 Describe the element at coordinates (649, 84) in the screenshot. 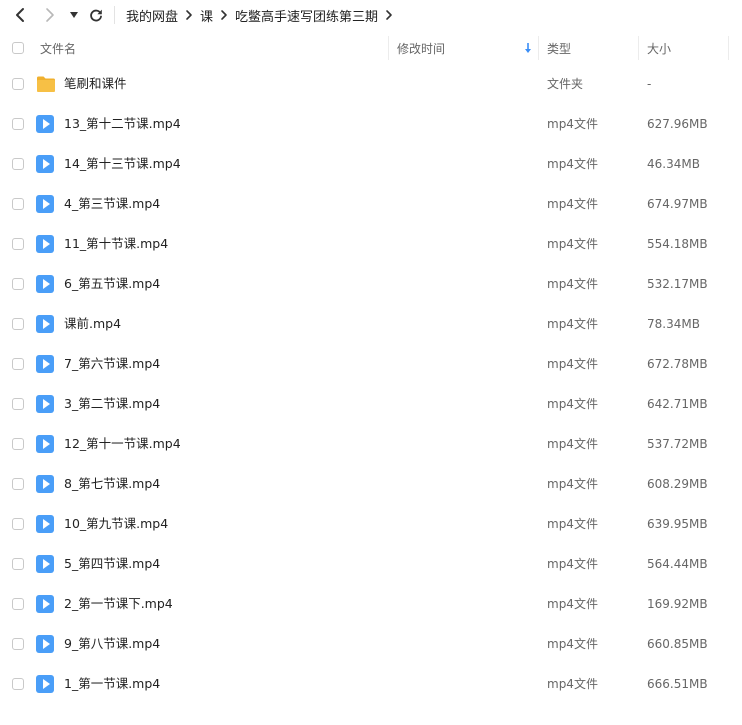

I see `file-size: -` at that location.